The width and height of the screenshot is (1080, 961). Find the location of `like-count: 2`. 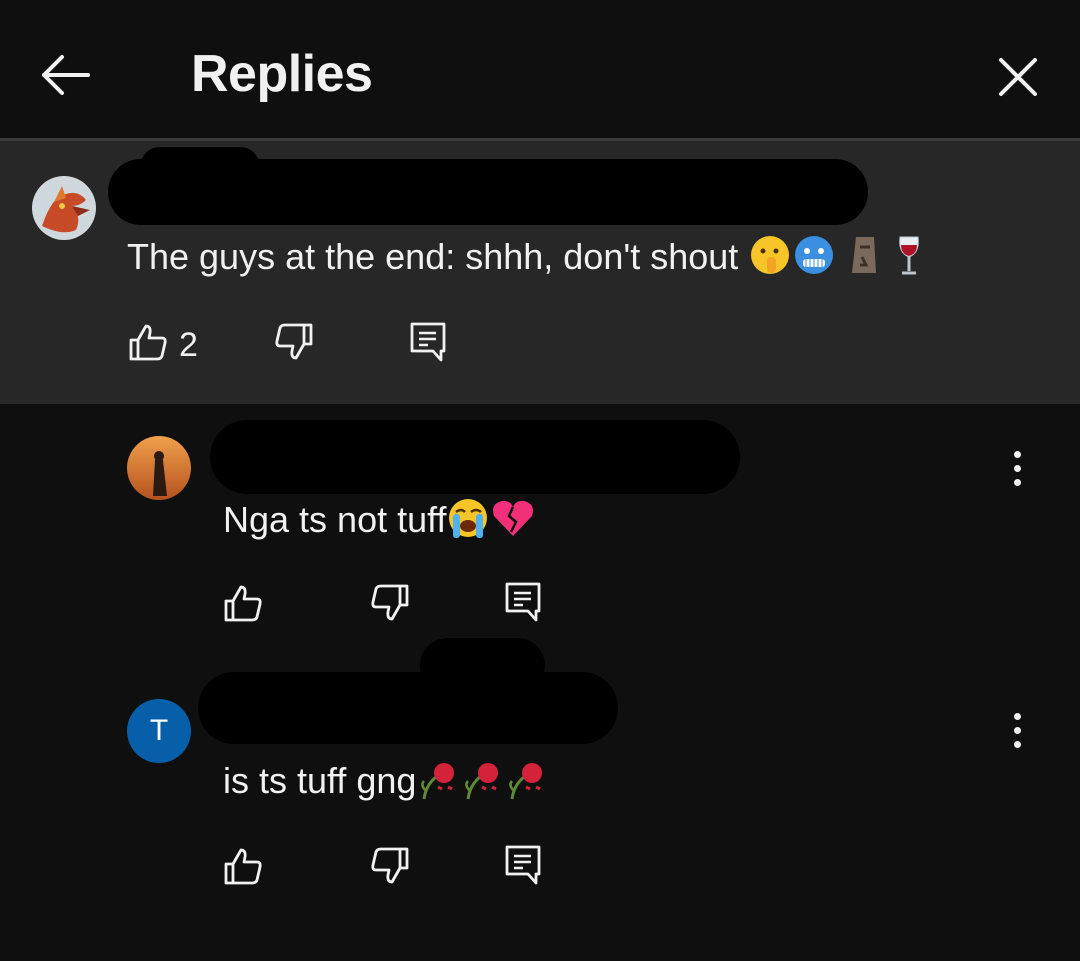

like-count: 2 is located at coordinates (188, 345).